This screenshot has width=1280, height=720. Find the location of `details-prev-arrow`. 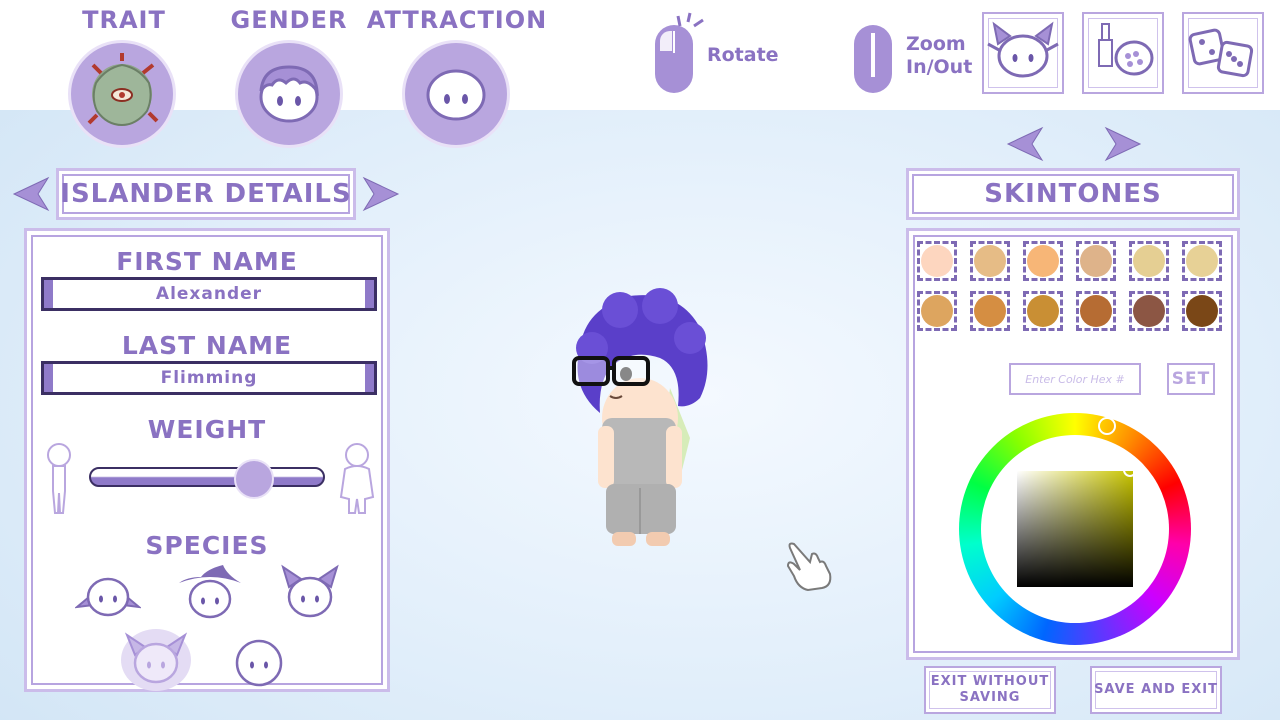

details-prev-arrow is located at coordinates (31, 196).